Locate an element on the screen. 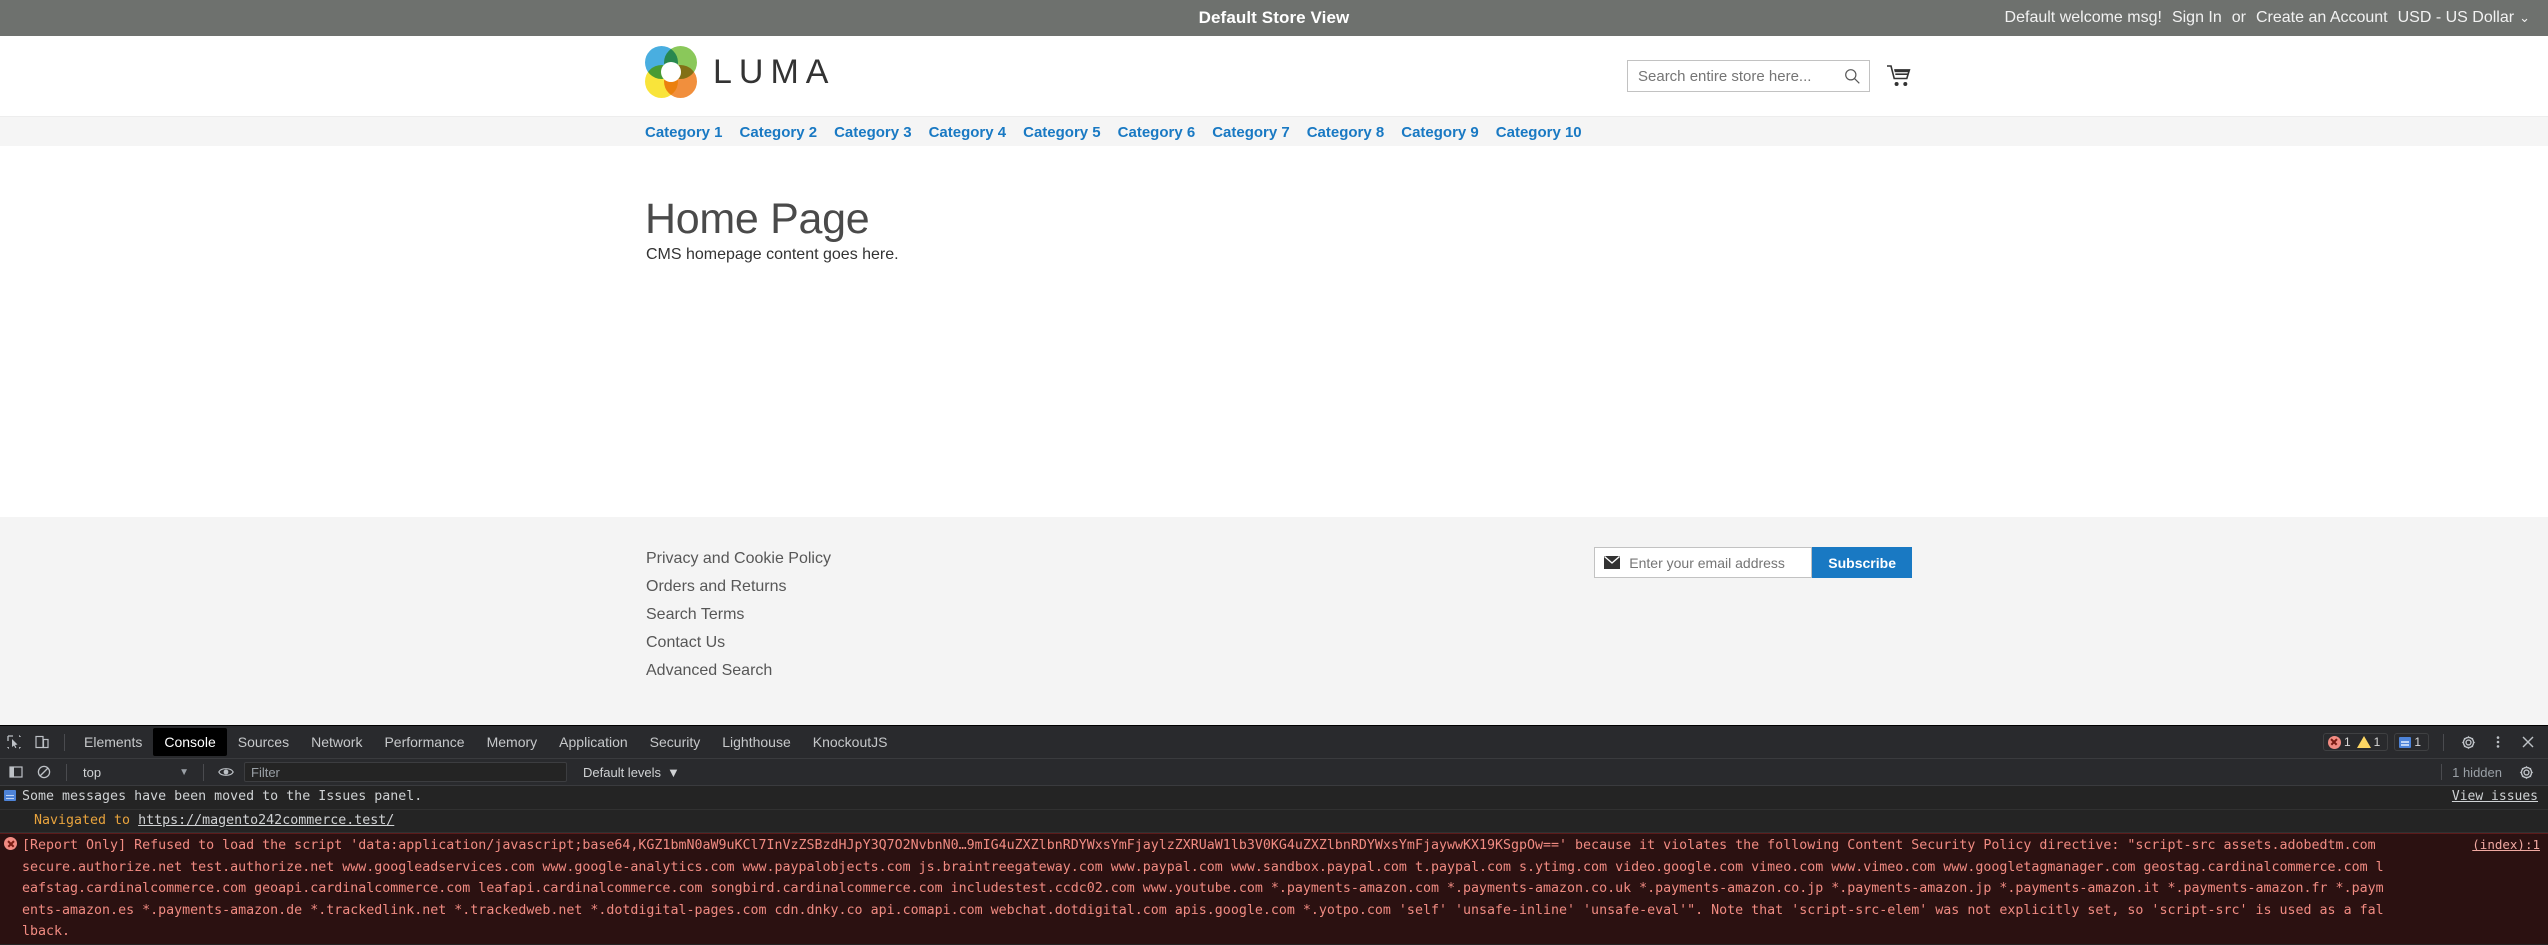 The image size is (2548, 945). nav-item-category-8: Category 8 is located at coordinates (1346, 132).